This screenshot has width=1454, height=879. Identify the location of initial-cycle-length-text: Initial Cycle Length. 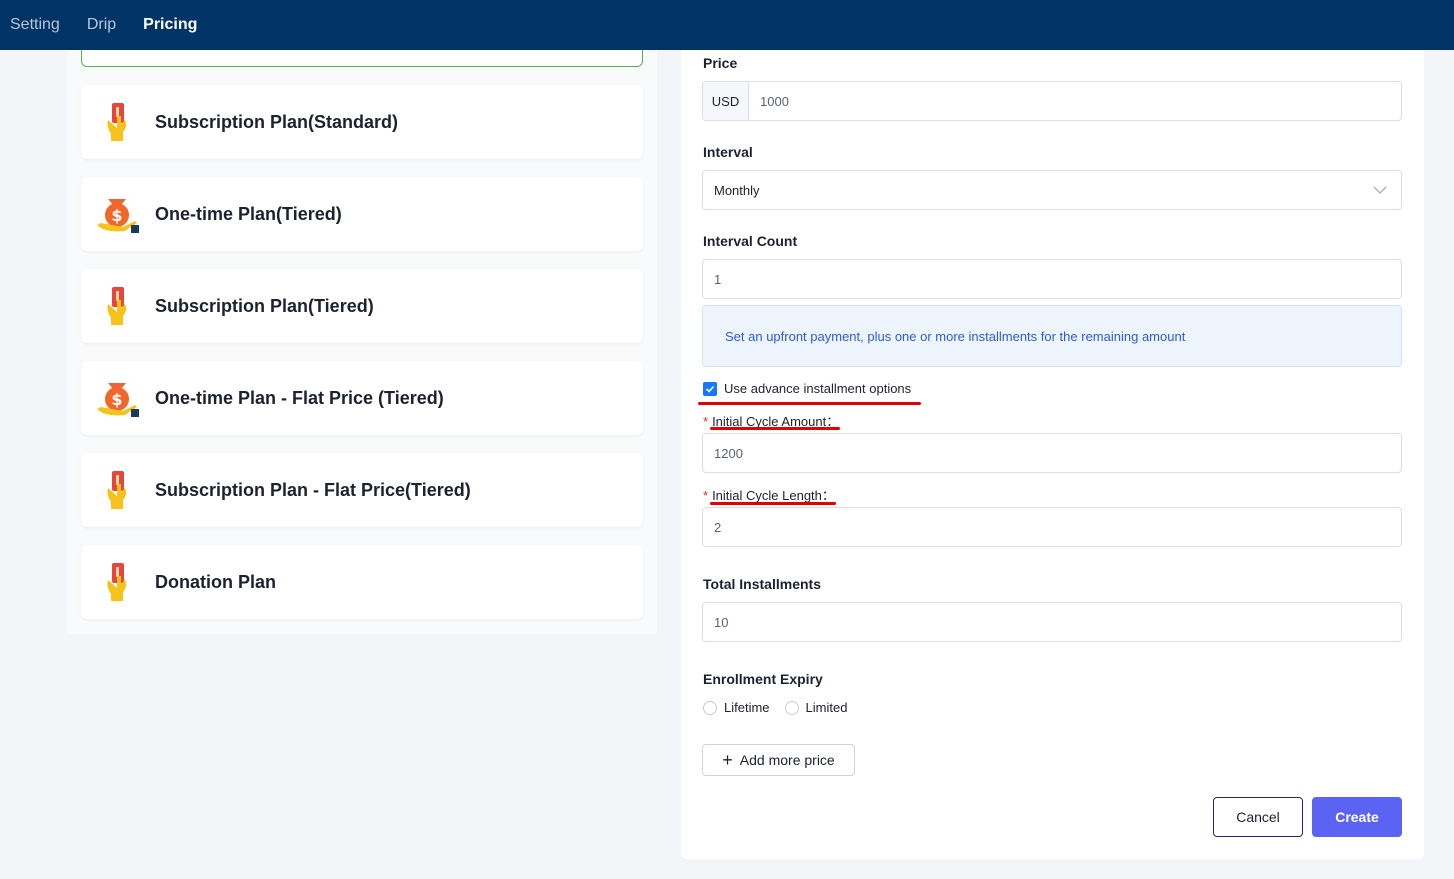
(767, 495).